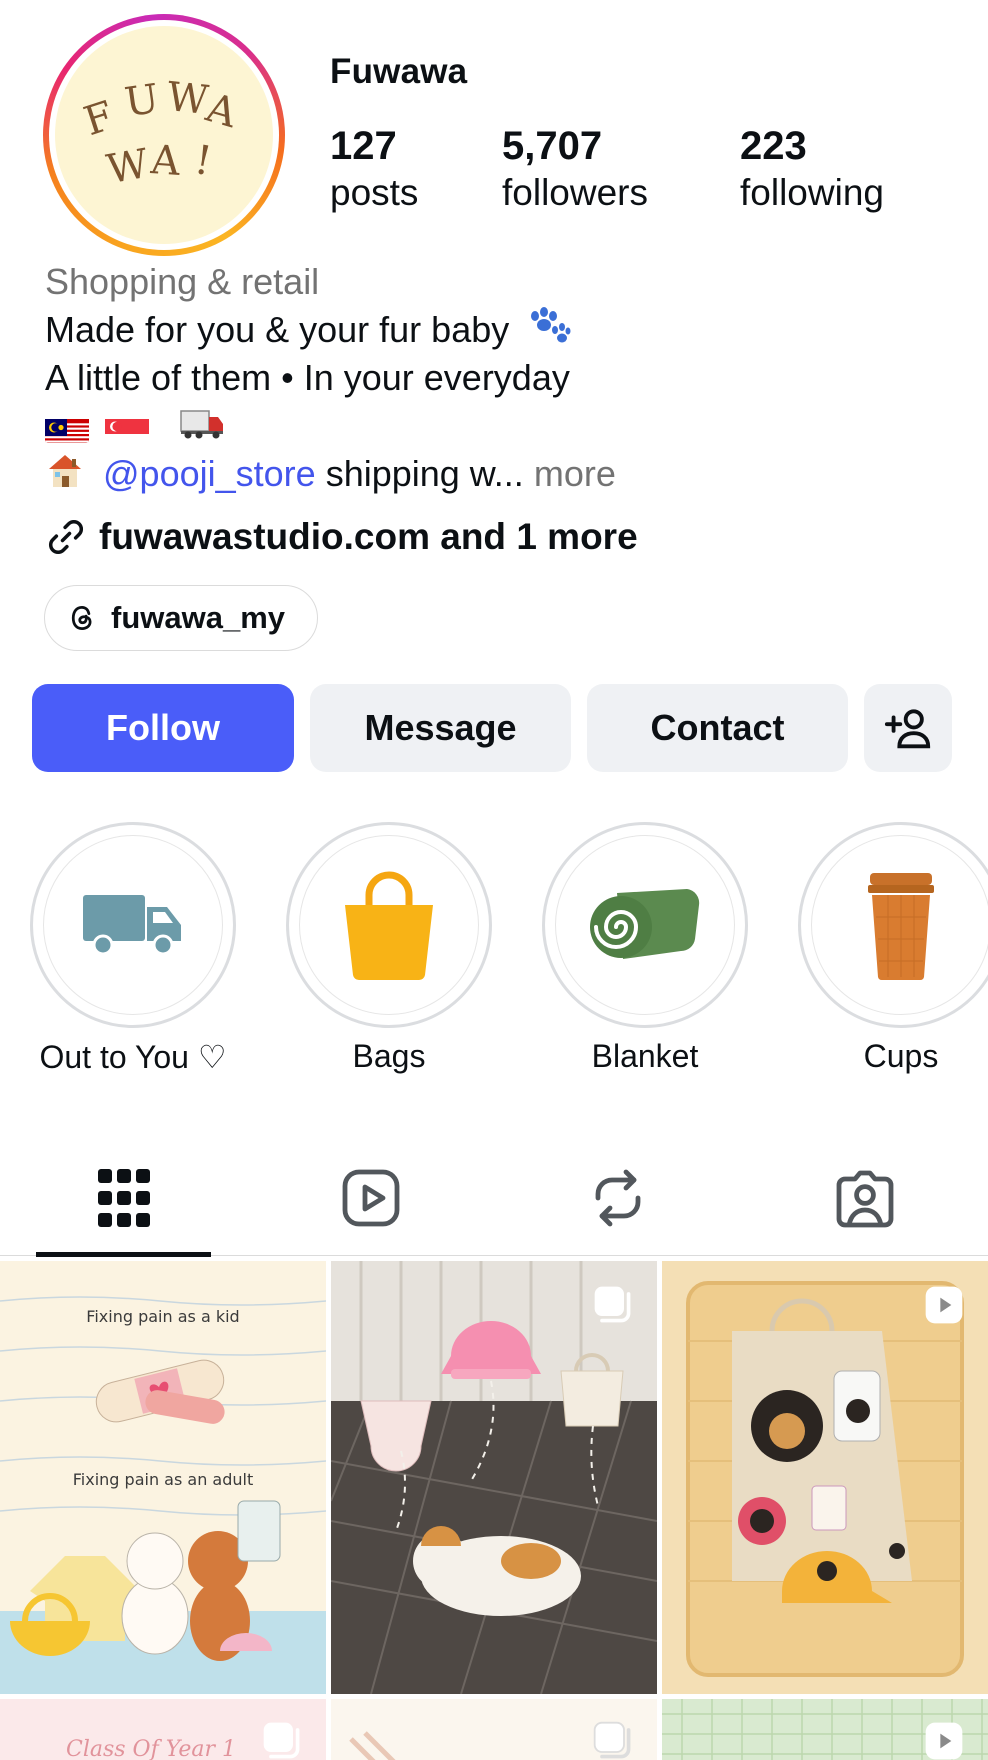  What do you see at coordinates (65, 476) in the screenshot?
I see `house-icon` at bounding box center [65, 476].